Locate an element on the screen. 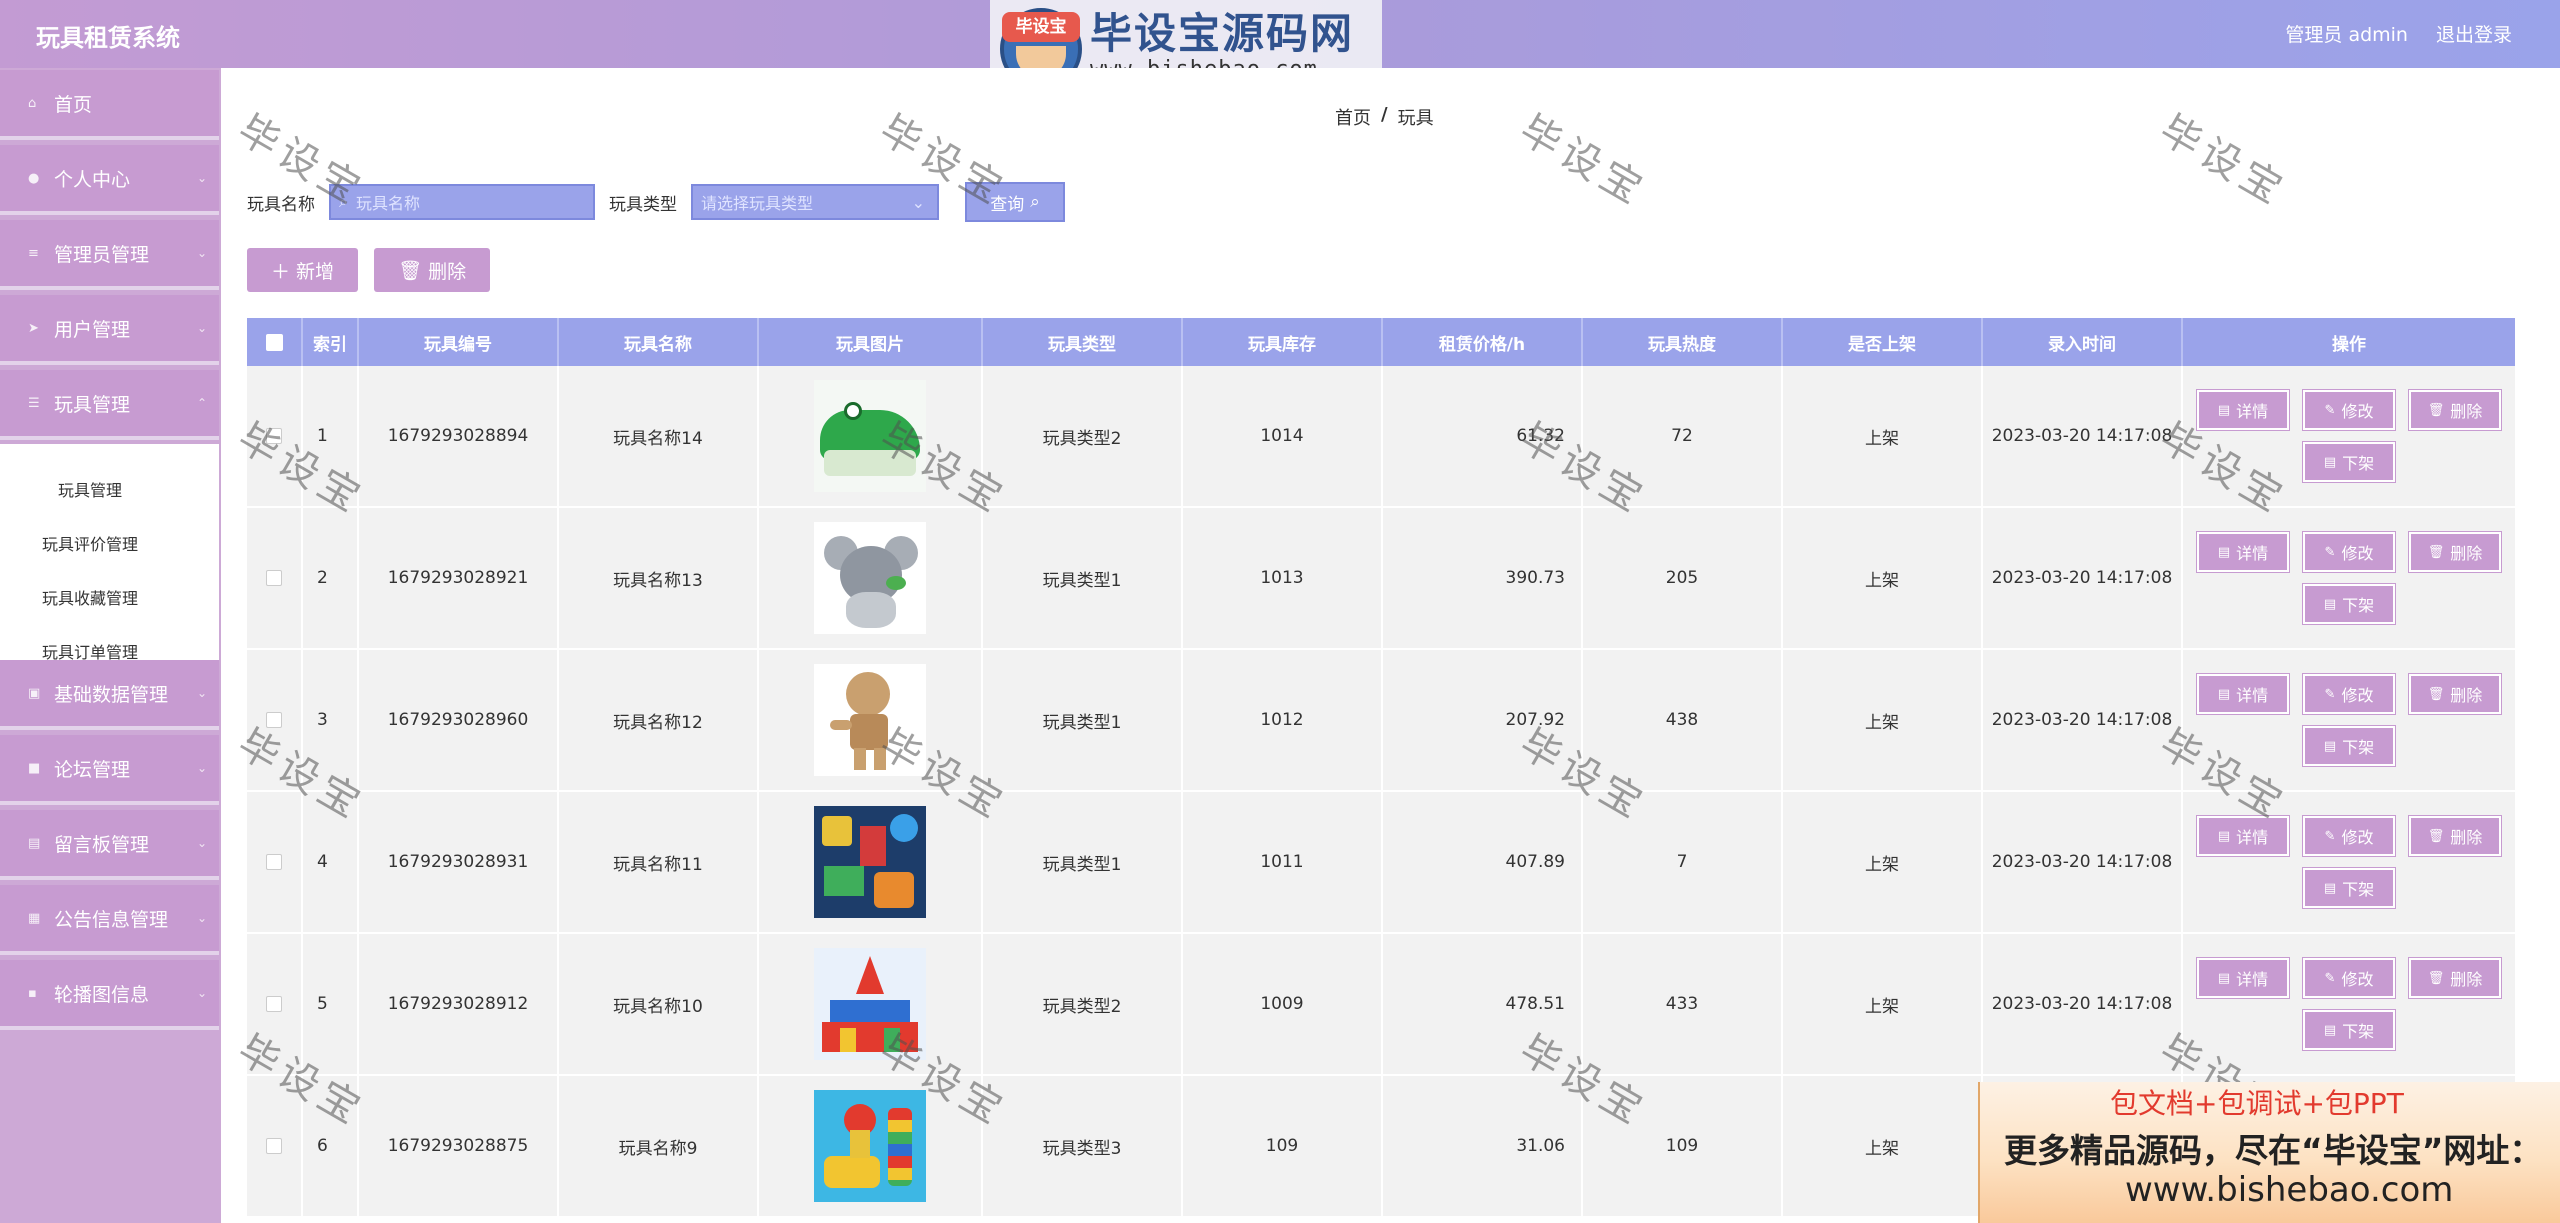 The image size is (2560, 1223). logout-link: 退出登录 is located at coordinates (2474, 33).